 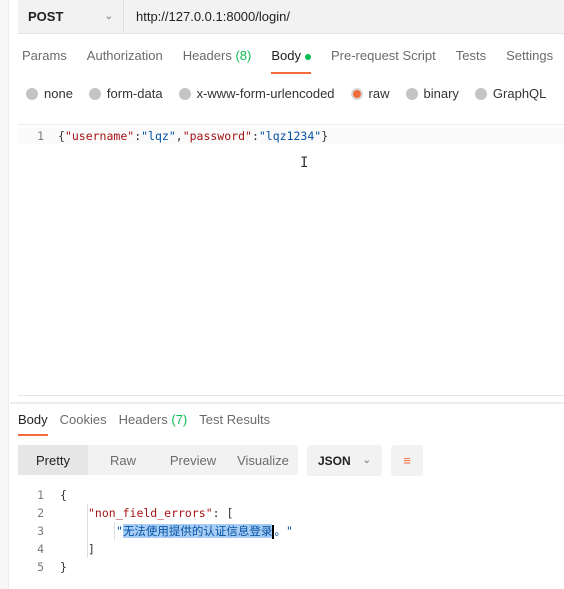 What do you see at coordinates (150, 513) in the screenshot?
I see `json-key: "non_field_errors"` at bounding box center [150, 513].